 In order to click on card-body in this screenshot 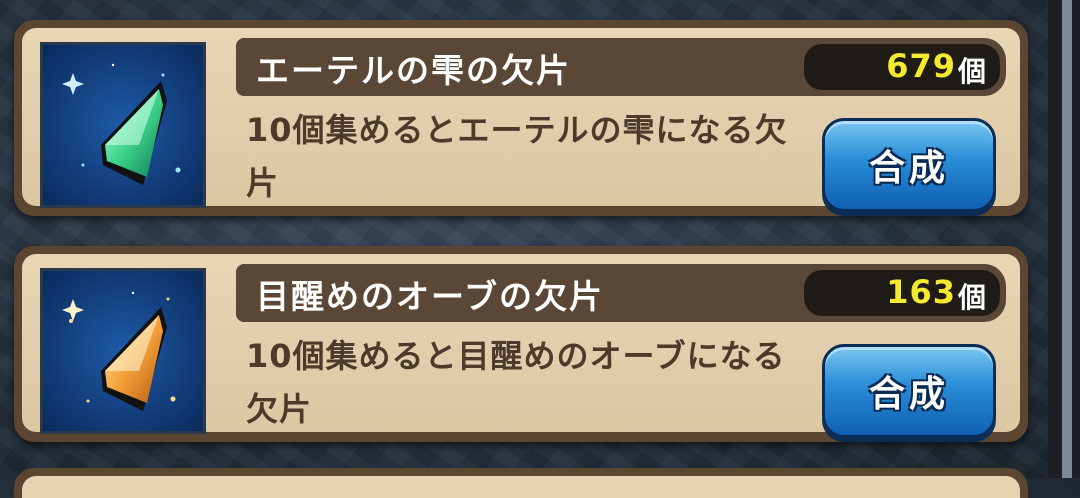, I will do `click(521, 487)`.